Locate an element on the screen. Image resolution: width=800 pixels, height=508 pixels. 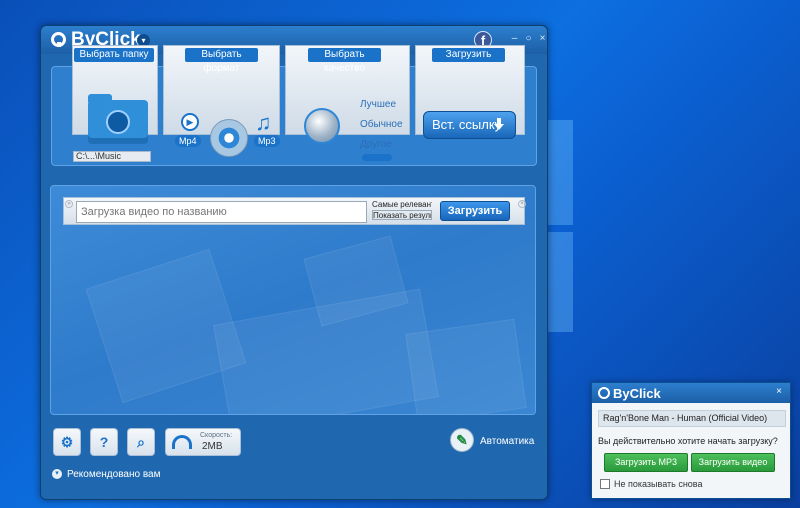
mp3-pill: Mp3 is located at coordinates (267, 141).